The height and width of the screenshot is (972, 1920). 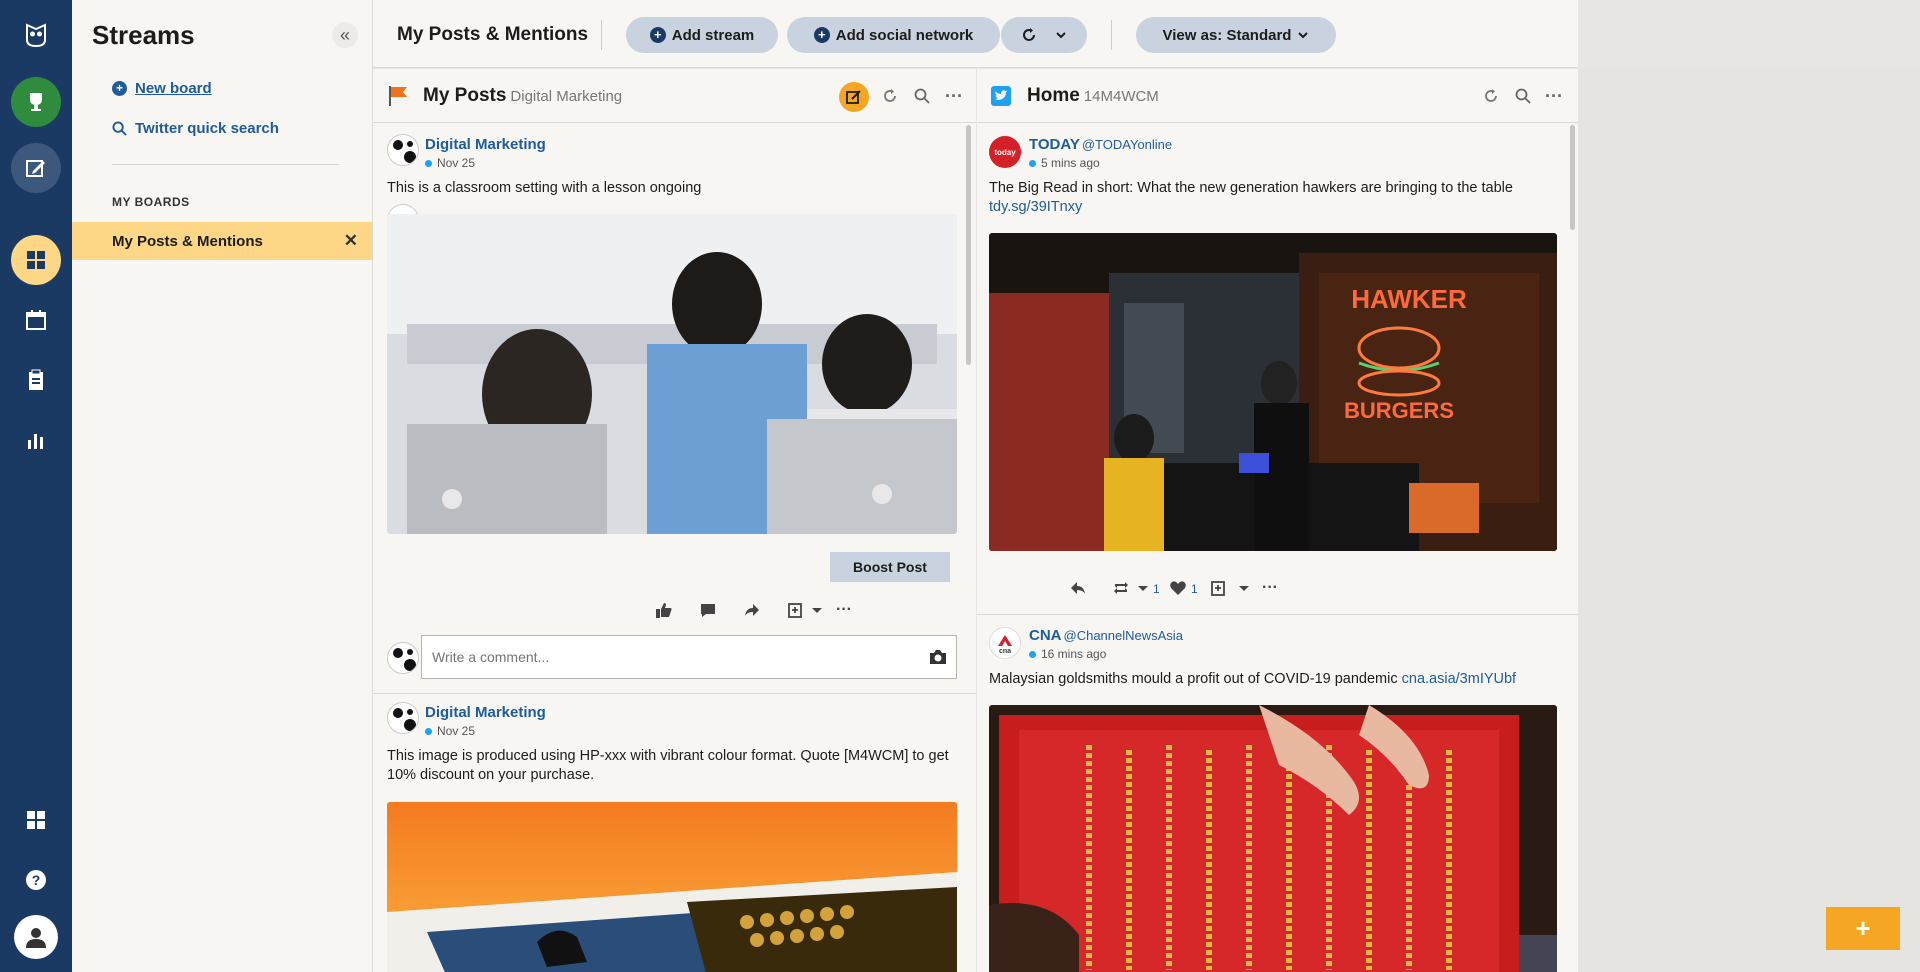 What do you see at coordinates (1236, 35) in the screenshot?
I see `view-as-dropdown: View as: Standard` at bounding box center [1236, 35].